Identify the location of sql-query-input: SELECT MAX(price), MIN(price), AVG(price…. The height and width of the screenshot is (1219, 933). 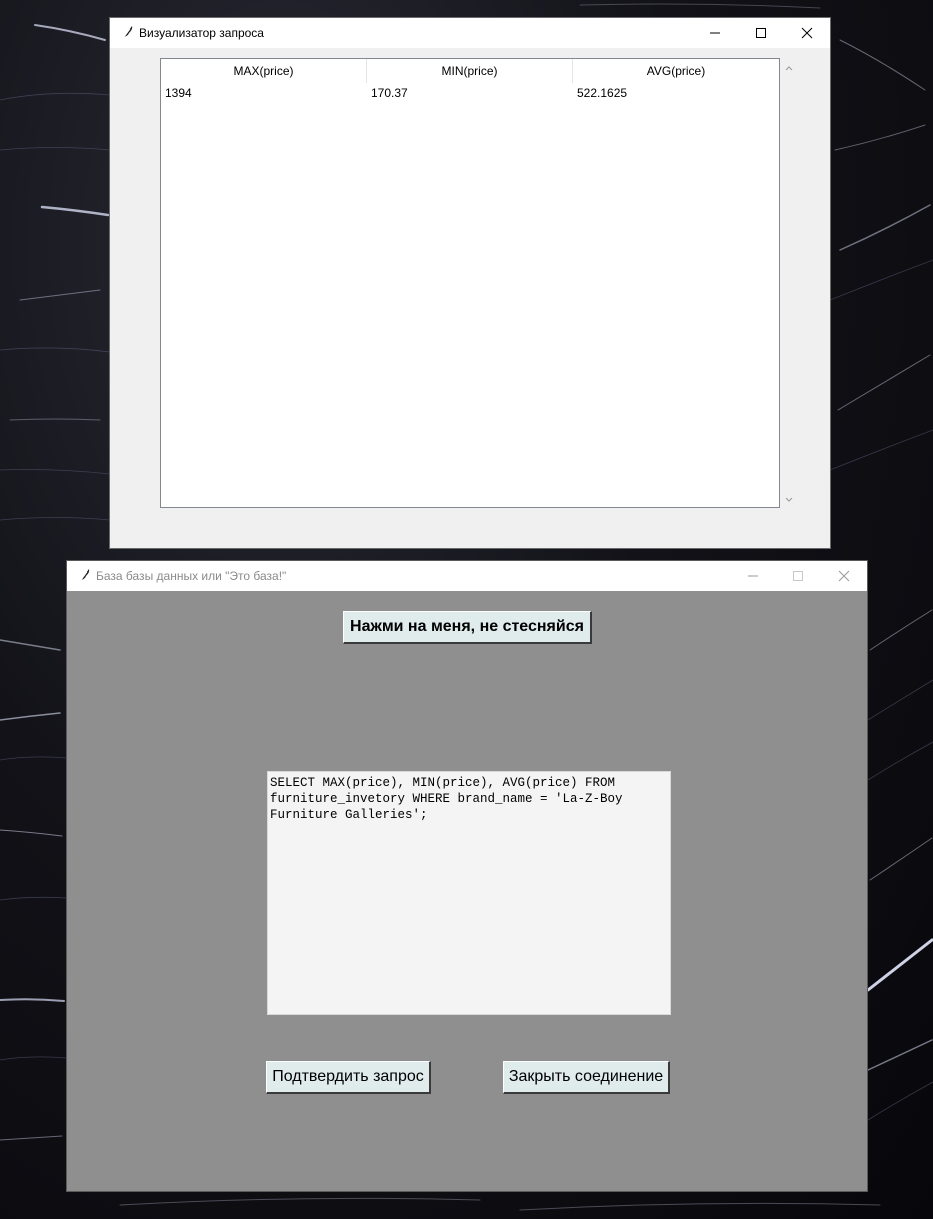
(469, 893).